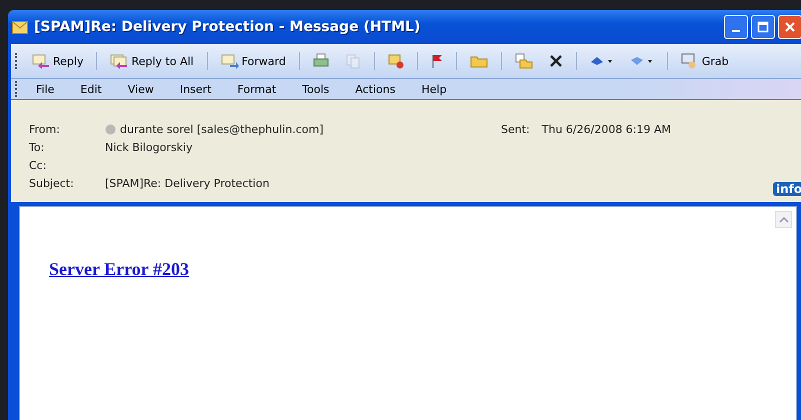  Describe the element at coordinates (396, 61) in the screenshot. I see `envelope-dot-icon` at that location.